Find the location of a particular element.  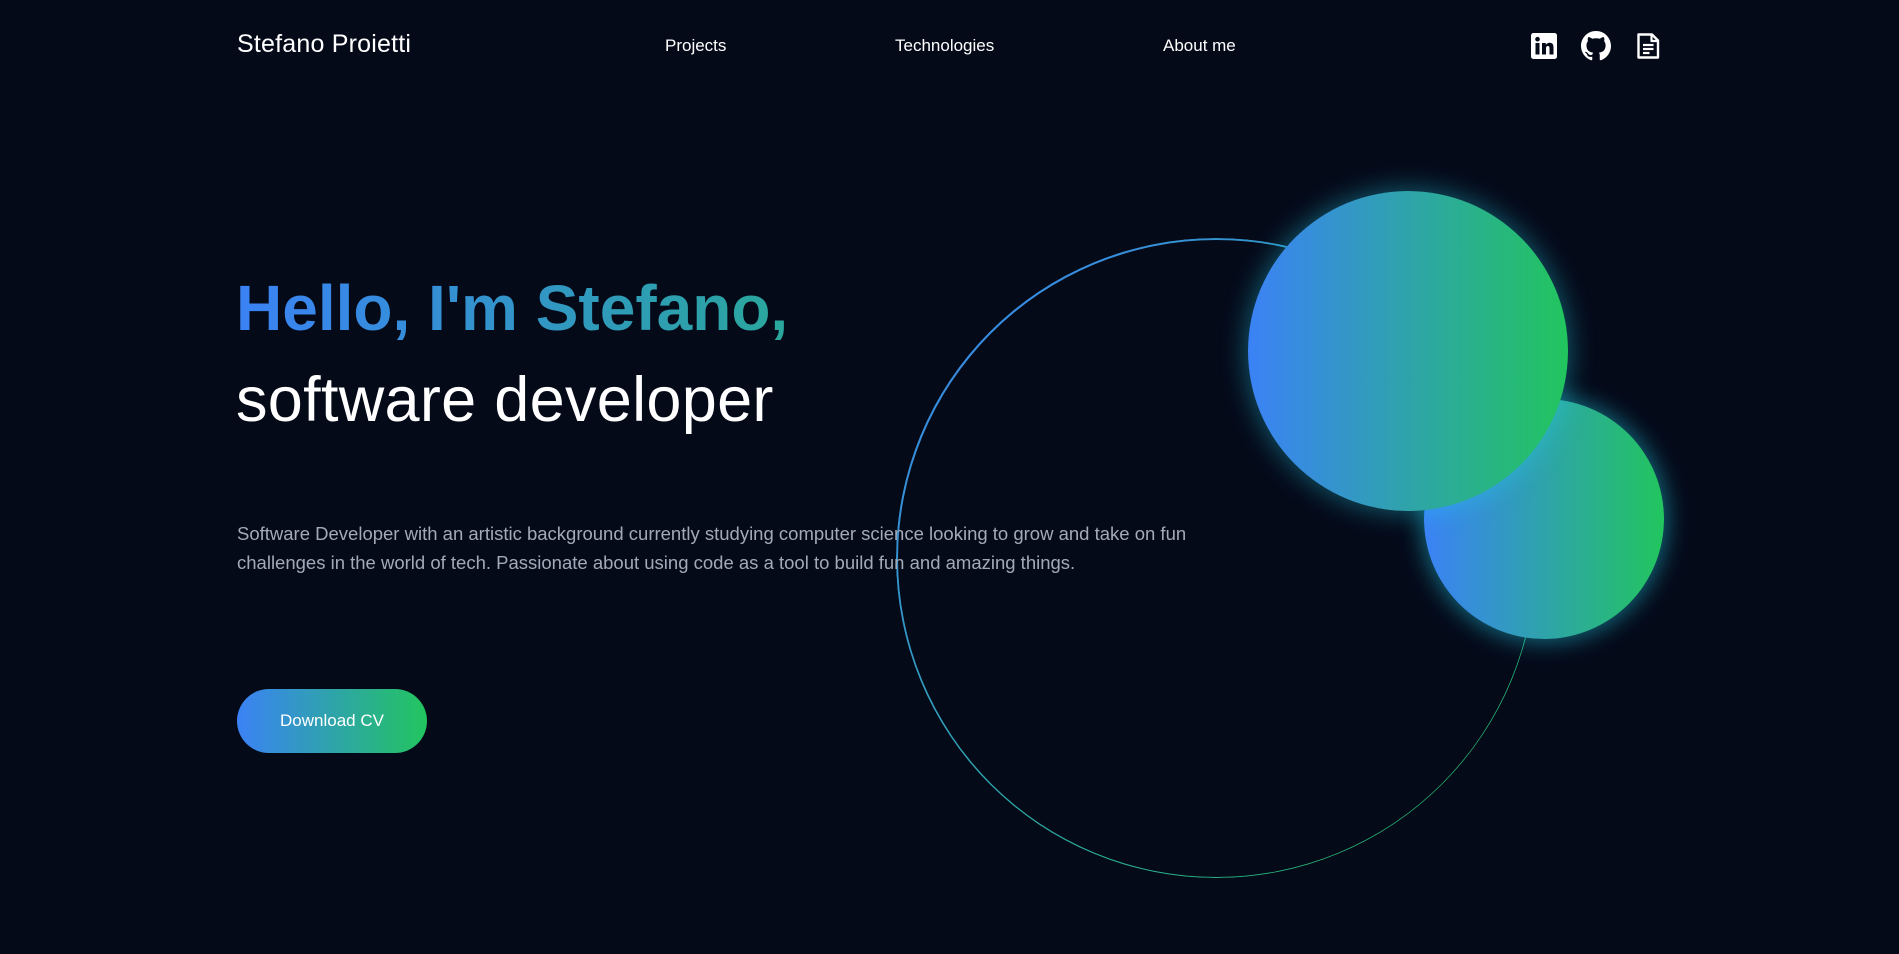

large-gradient-orb is located at coordinates (1408, 351).